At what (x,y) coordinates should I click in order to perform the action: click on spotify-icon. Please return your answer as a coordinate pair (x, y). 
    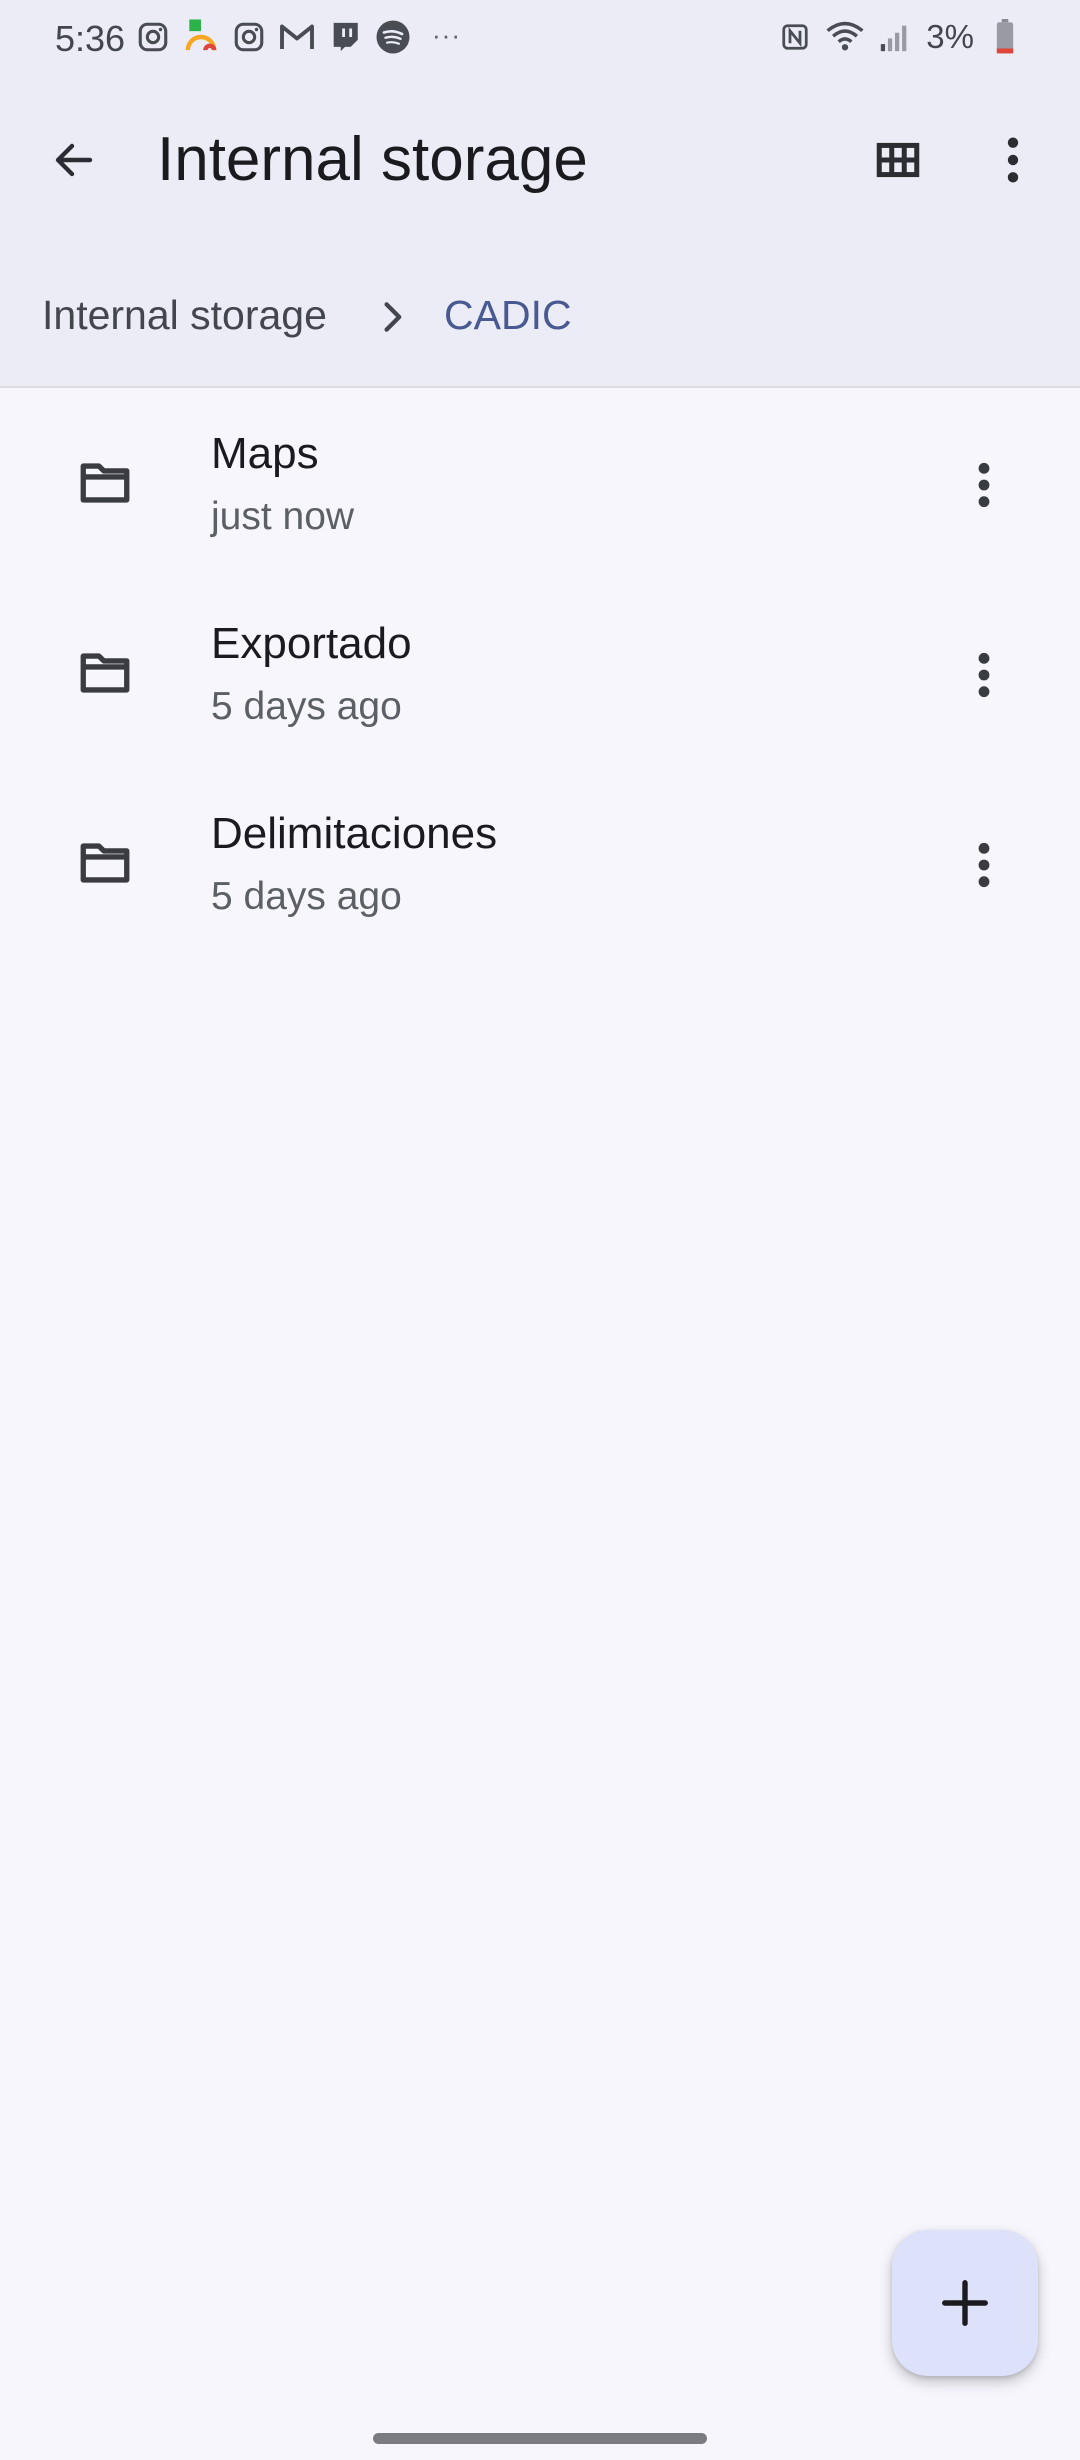
    Looking at the image, I should click on (393, 37).